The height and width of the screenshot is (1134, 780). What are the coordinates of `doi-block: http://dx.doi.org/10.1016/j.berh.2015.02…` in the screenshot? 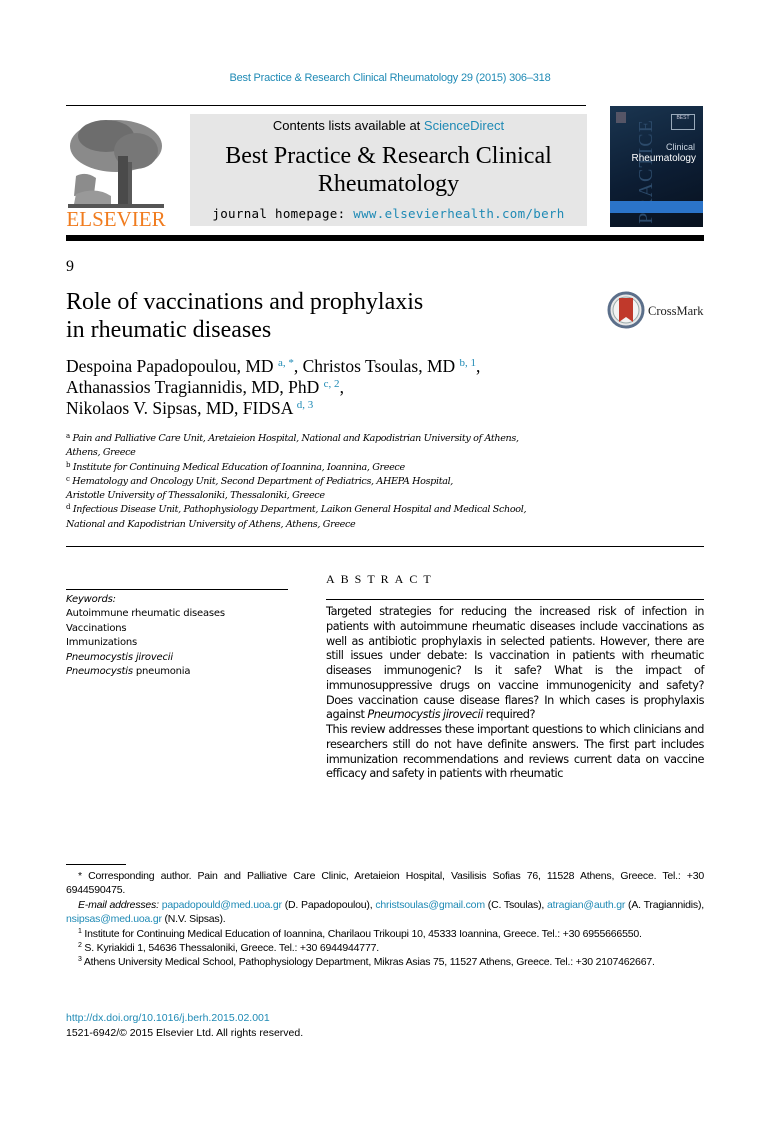 It's located at (184, 1026).